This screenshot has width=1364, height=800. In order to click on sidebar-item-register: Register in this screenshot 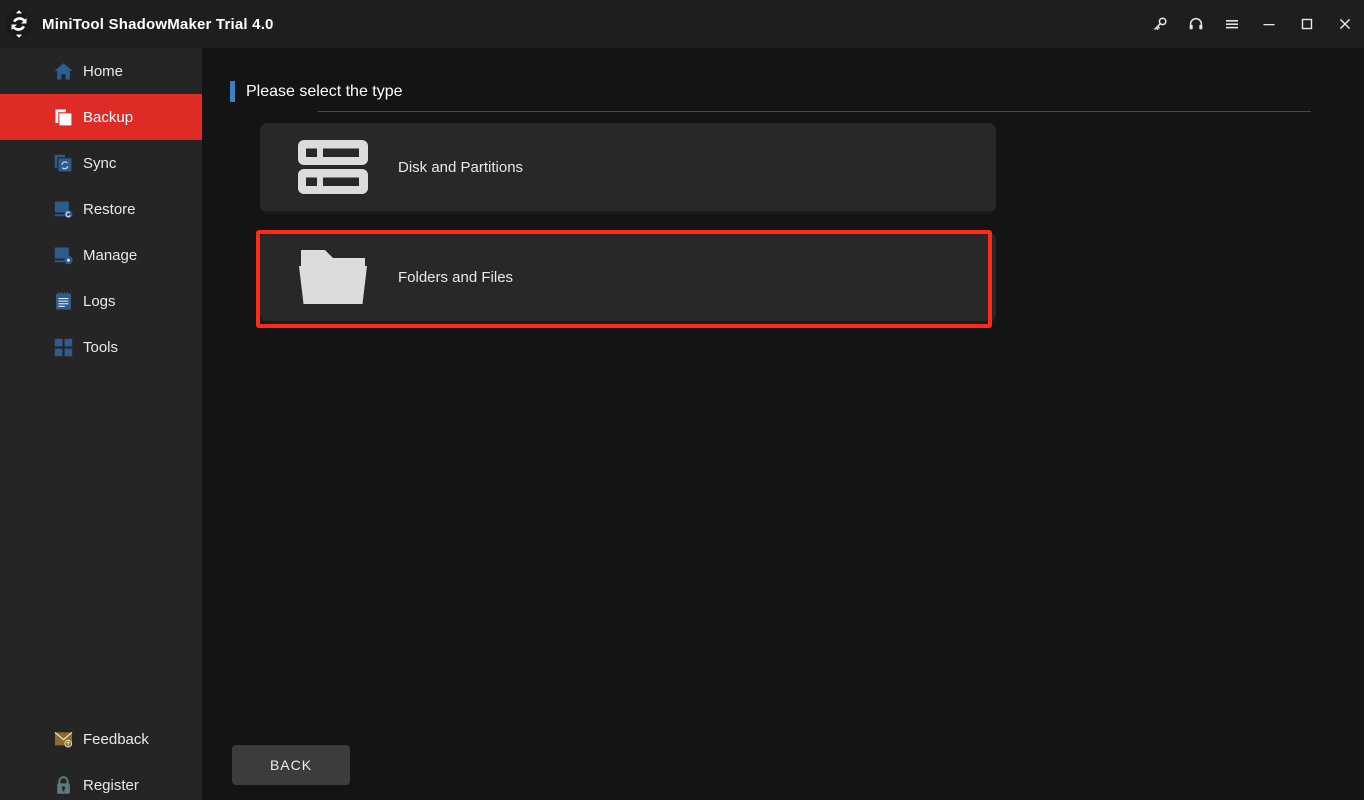, I will do `click(101, 781)`.